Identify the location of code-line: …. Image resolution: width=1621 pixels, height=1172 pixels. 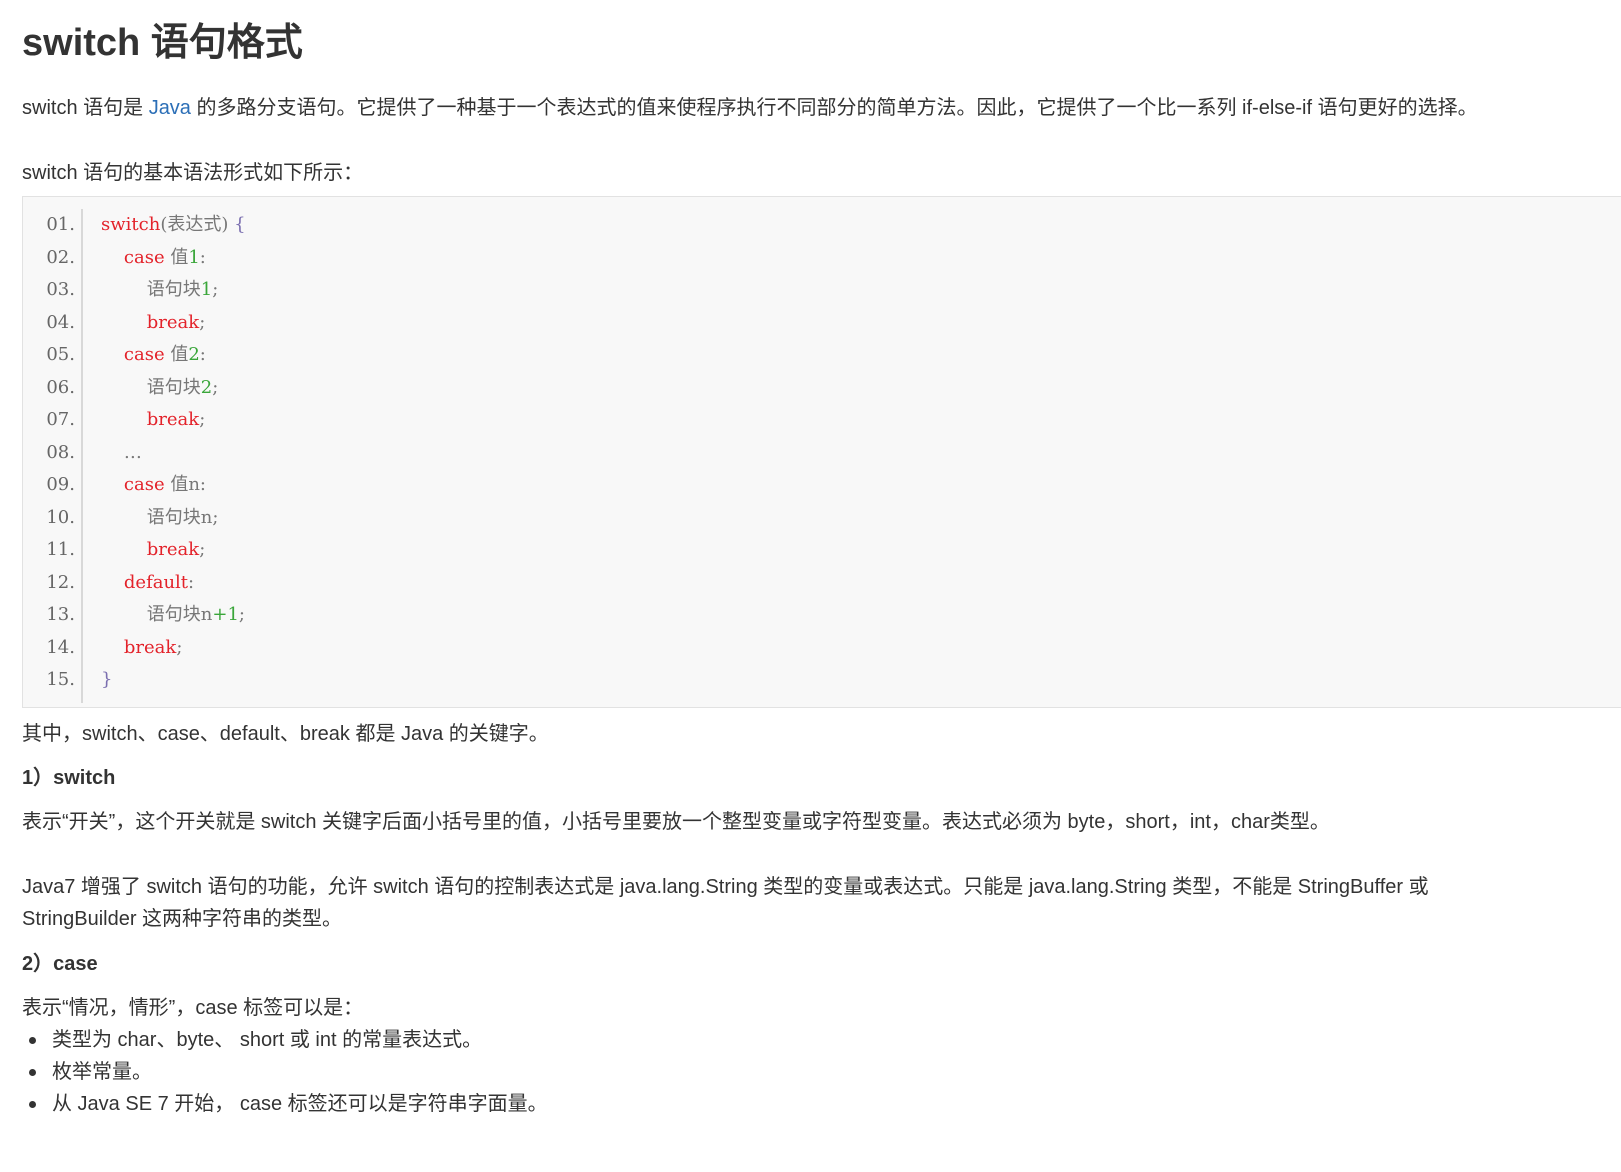
(173, 453).